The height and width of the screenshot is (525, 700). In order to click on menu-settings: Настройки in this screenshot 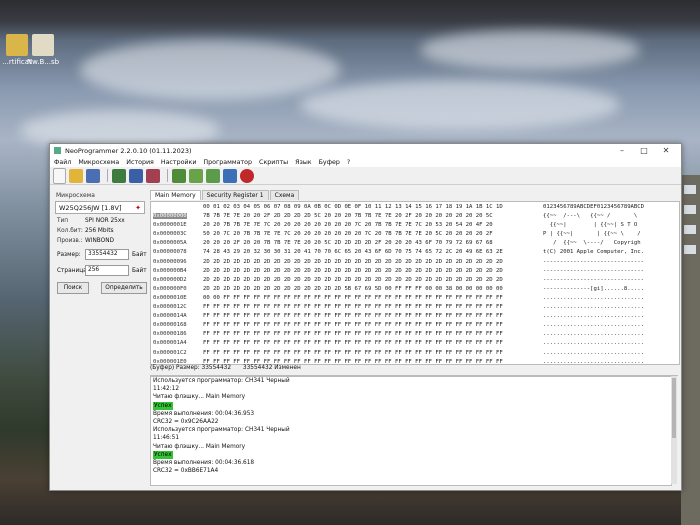, I will do `click(179, 162)`.